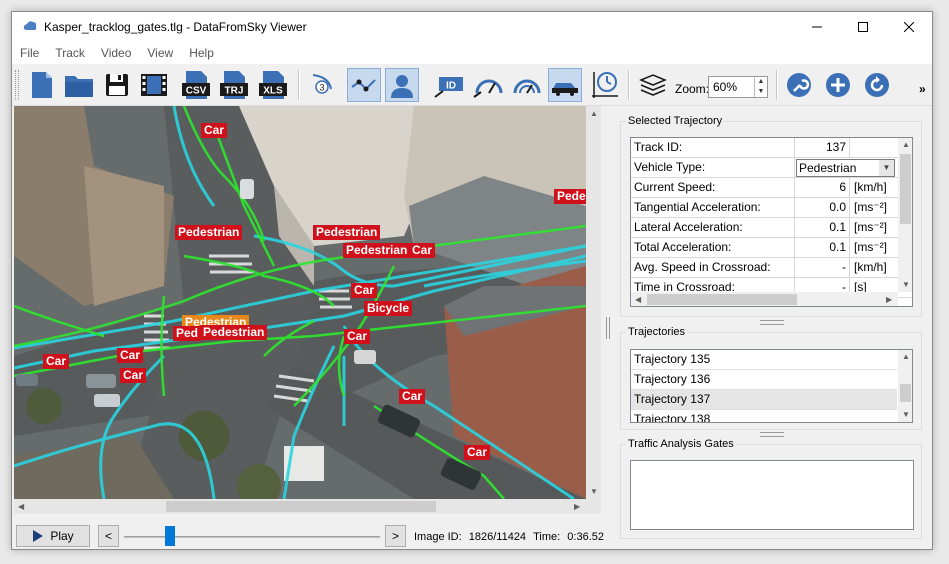  Describe the element at coordinates (116, 53) in the screenshot. I see `menu-video: Video` at that location.